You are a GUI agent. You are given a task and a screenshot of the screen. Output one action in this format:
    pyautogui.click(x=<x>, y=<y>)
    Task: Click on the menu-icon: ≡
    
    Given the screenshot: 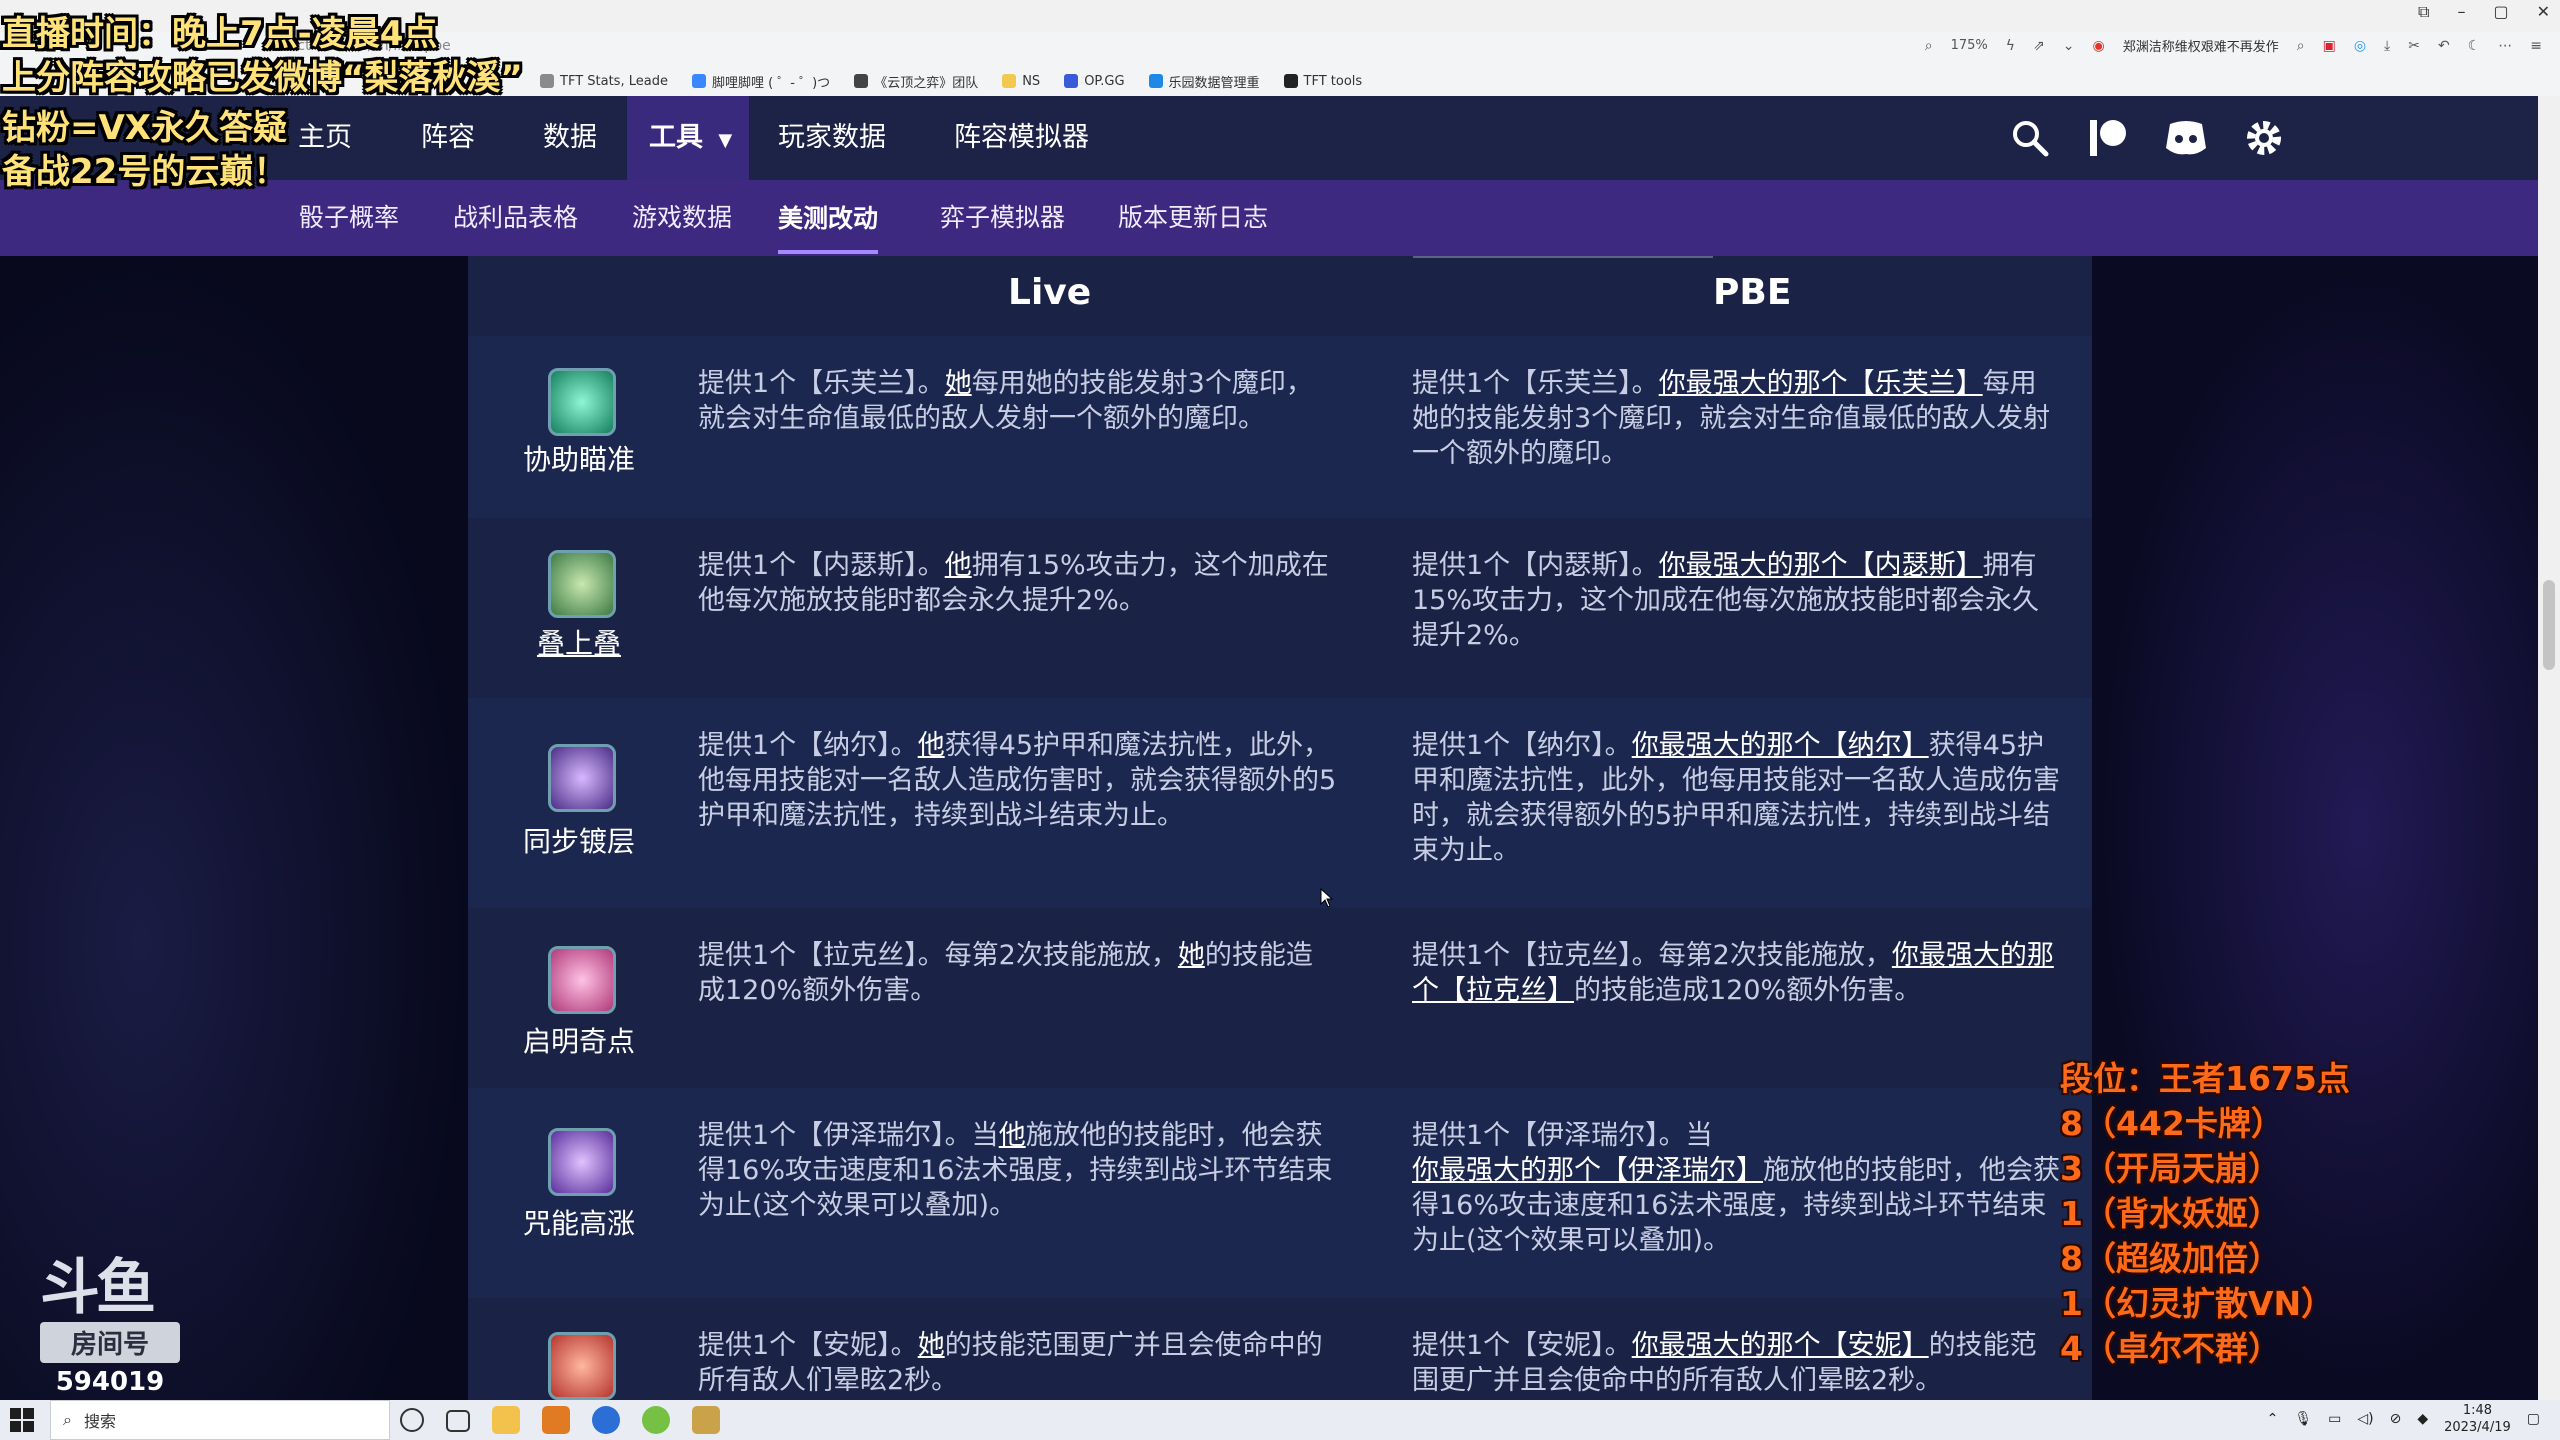 What is the action you would take?
    pyautogui.click(x=2536, y=46)
    